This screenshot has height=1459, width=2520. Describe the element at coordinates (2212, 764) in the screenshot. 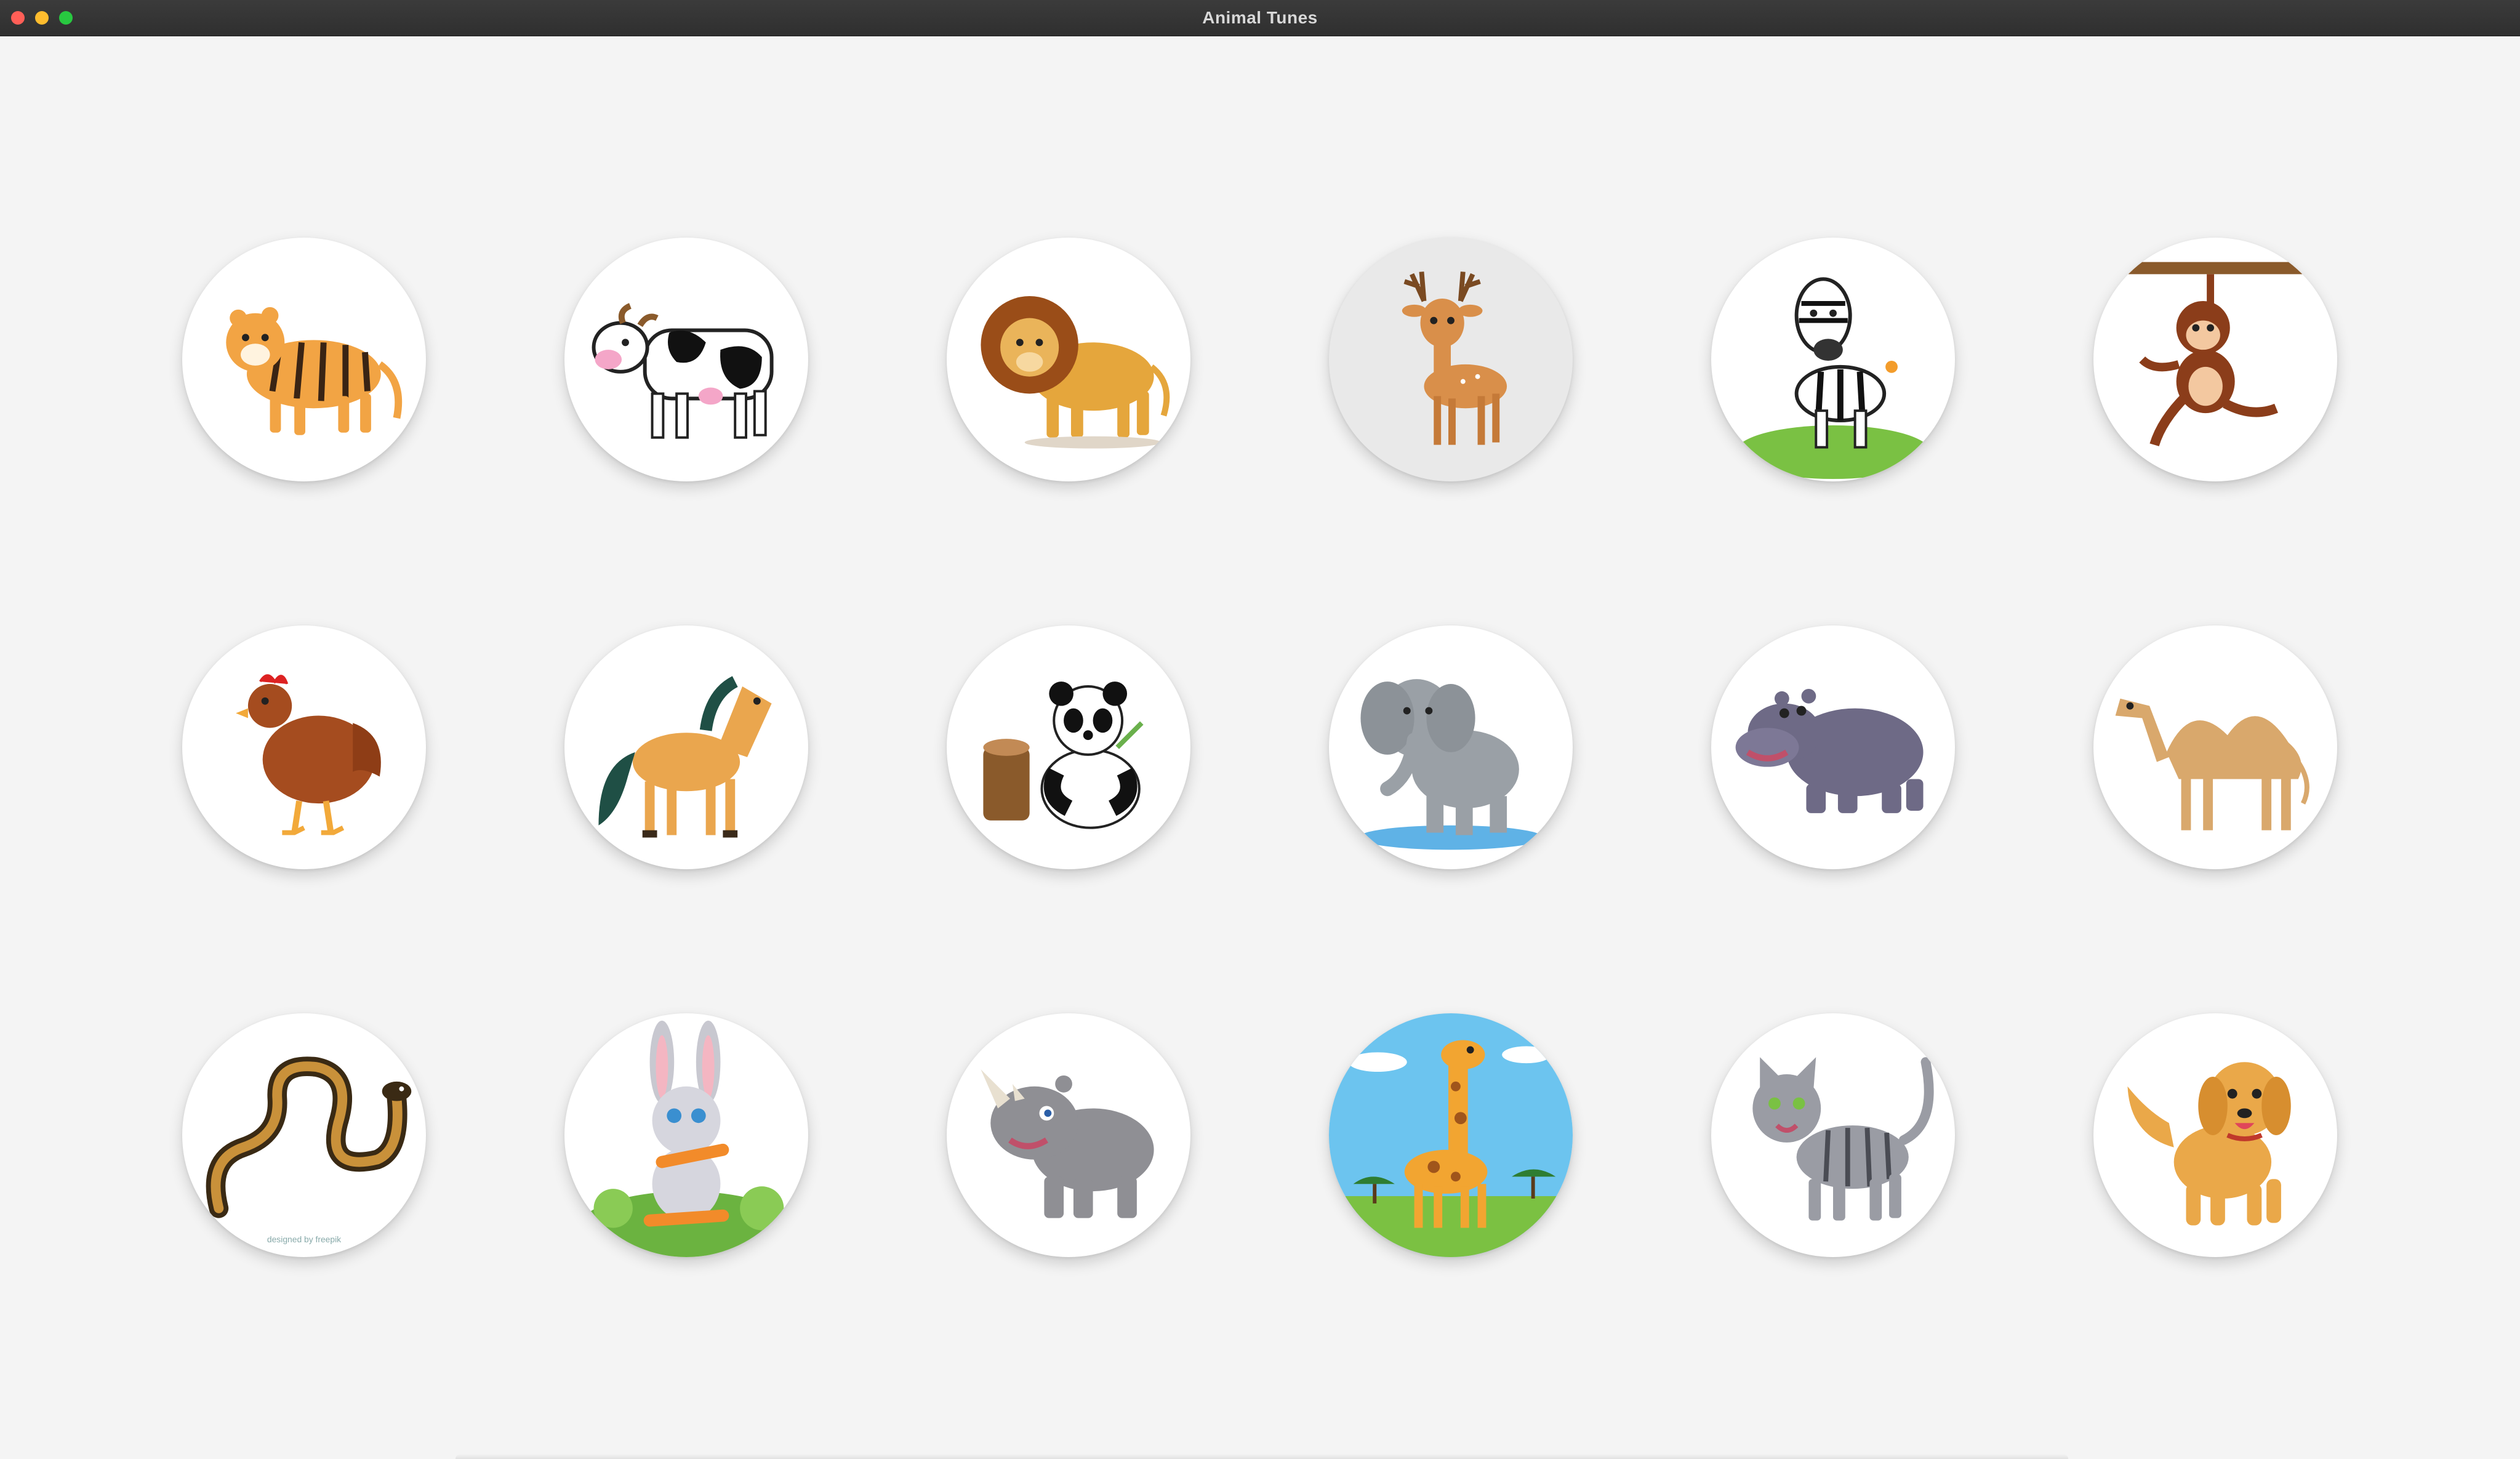

I see `camel-icon` at that location.